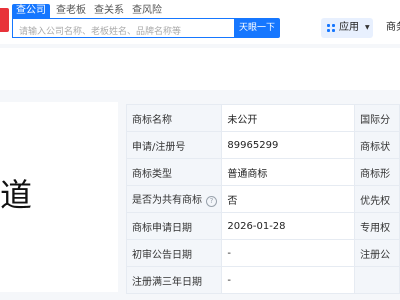  Describe the element at coordinates (288, 226) in the screenshot. I see `field-value: 2026-01-28` at that location.